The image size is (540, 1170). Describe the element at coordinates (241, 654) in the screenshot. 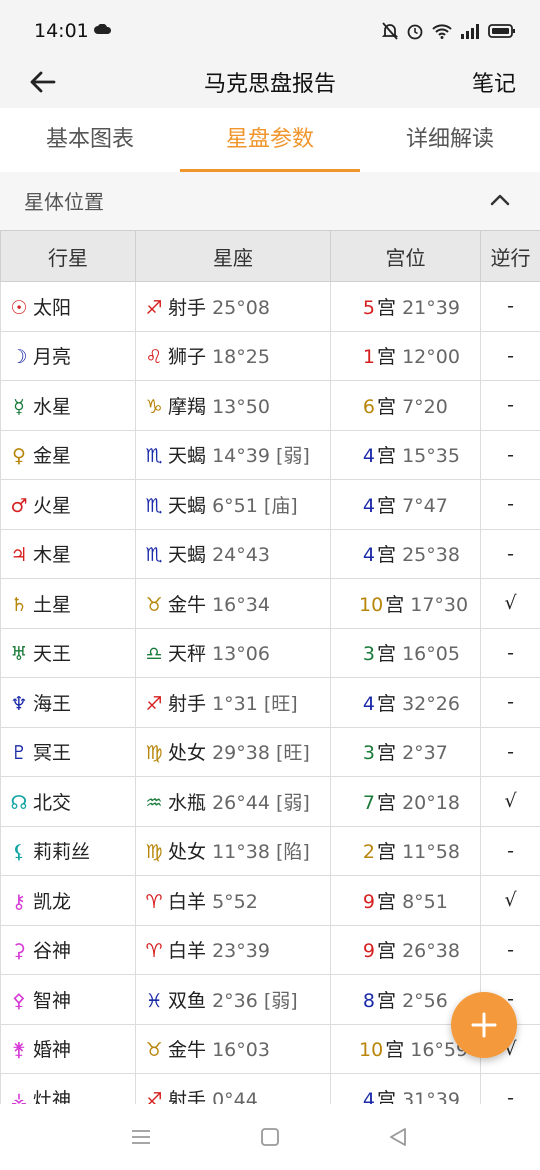

I see `sign-degree: 13°06` at that location.